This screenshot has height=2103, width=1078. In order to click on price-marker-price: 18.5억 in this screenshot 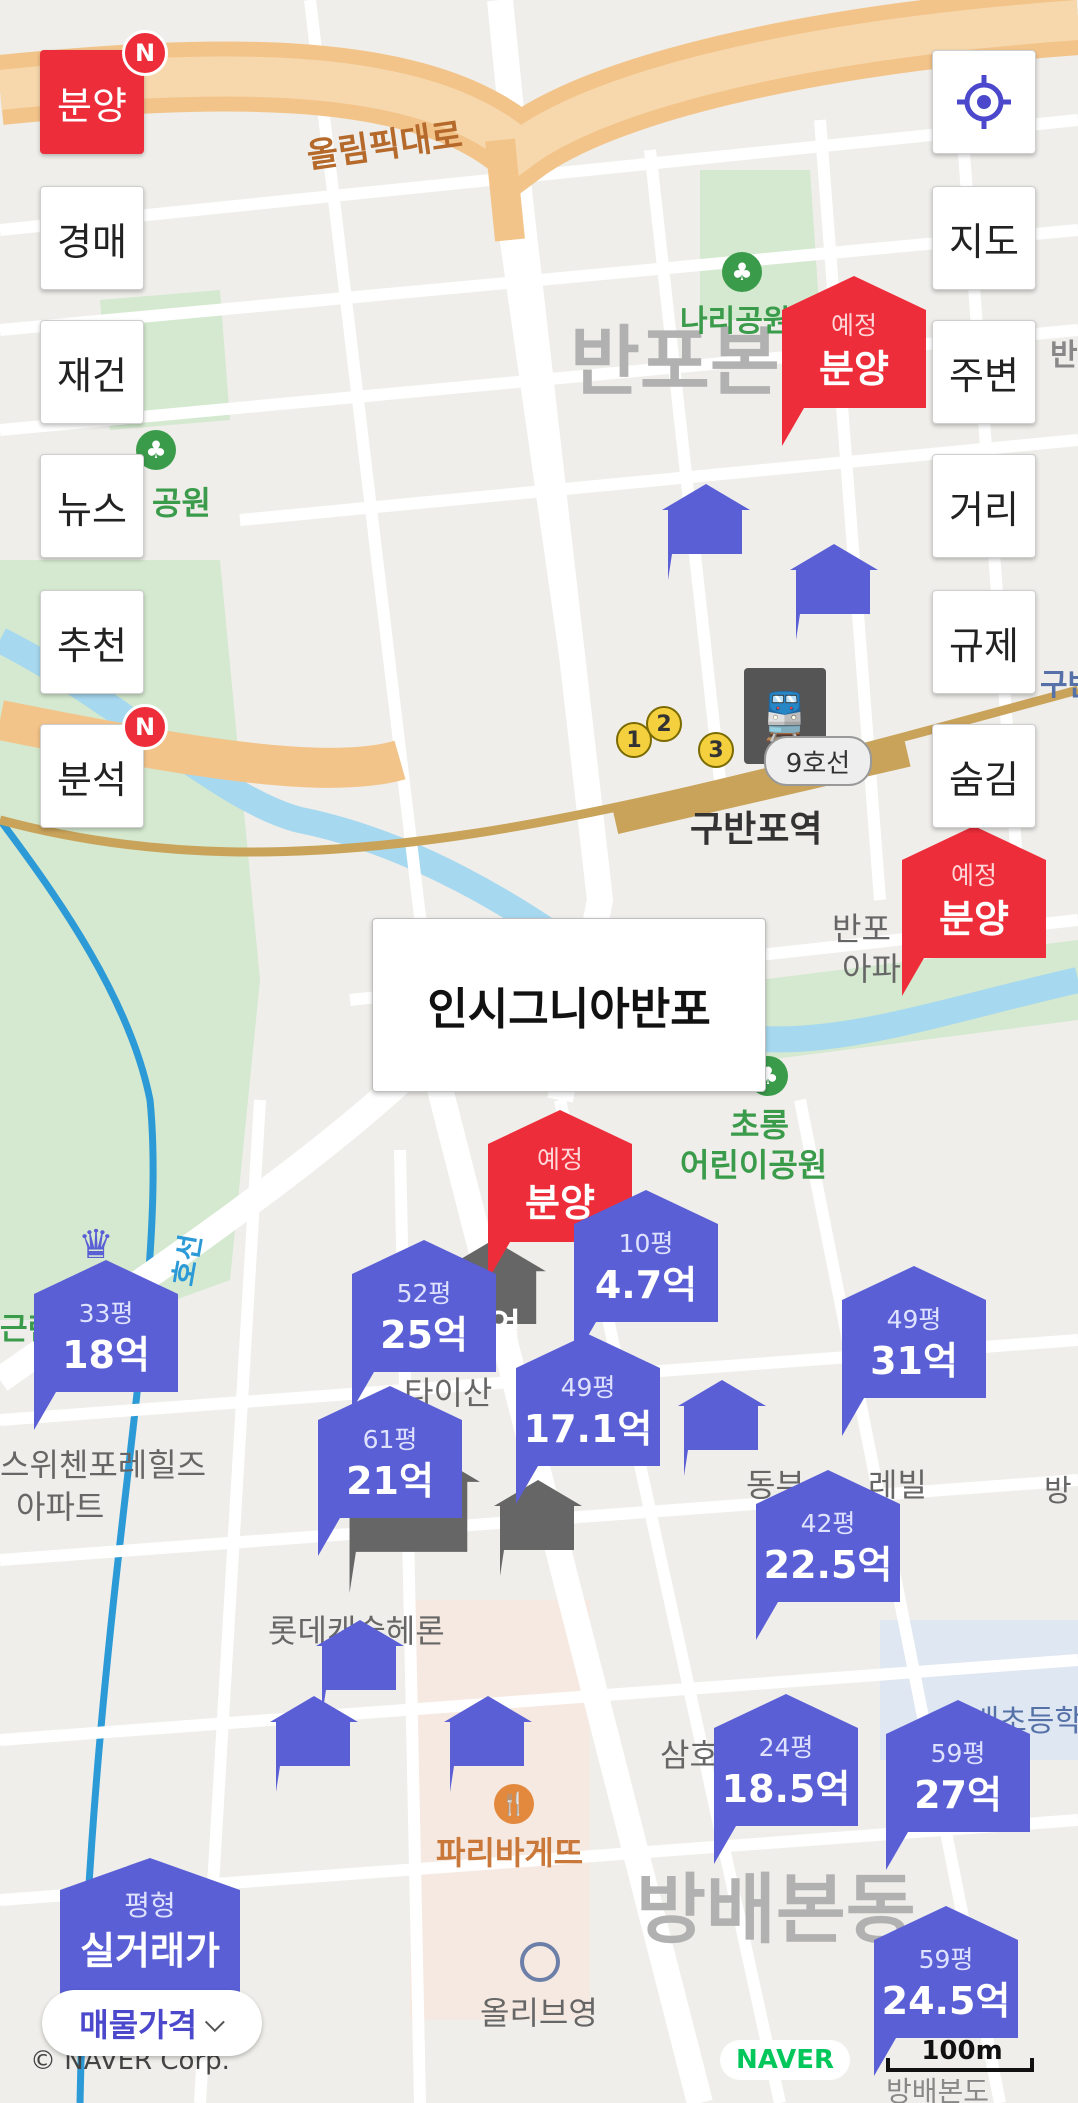, I will do `click(786, 1789)`.